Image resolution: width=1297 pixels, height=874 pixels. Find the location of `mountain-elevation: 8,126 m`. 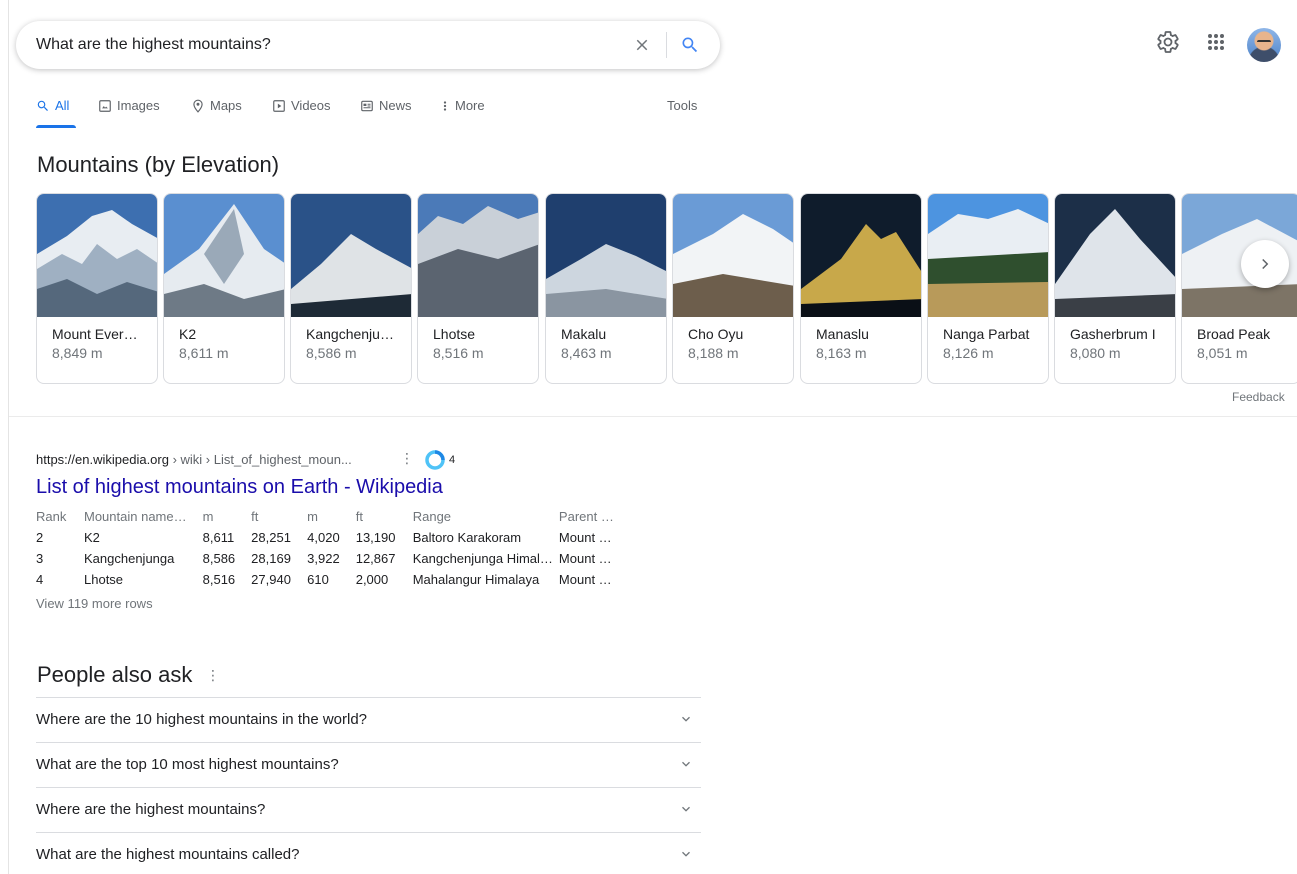

mountain-elevation: 8,126 m is located at coordinates (968, 353).